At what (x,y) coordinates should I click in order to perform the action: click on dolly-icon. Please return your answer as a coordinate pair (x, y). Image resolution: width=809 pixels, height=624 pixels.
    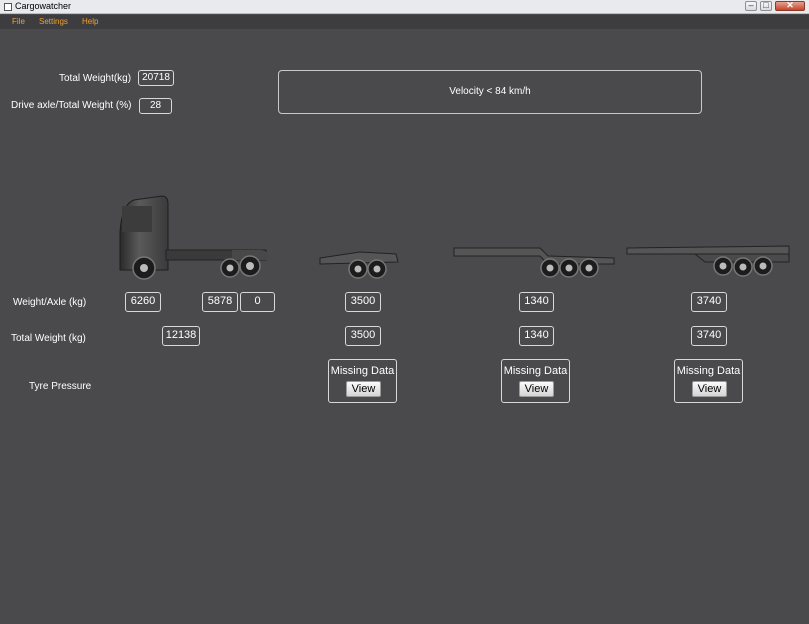
    Looking at the image, I should click on (359, 265).